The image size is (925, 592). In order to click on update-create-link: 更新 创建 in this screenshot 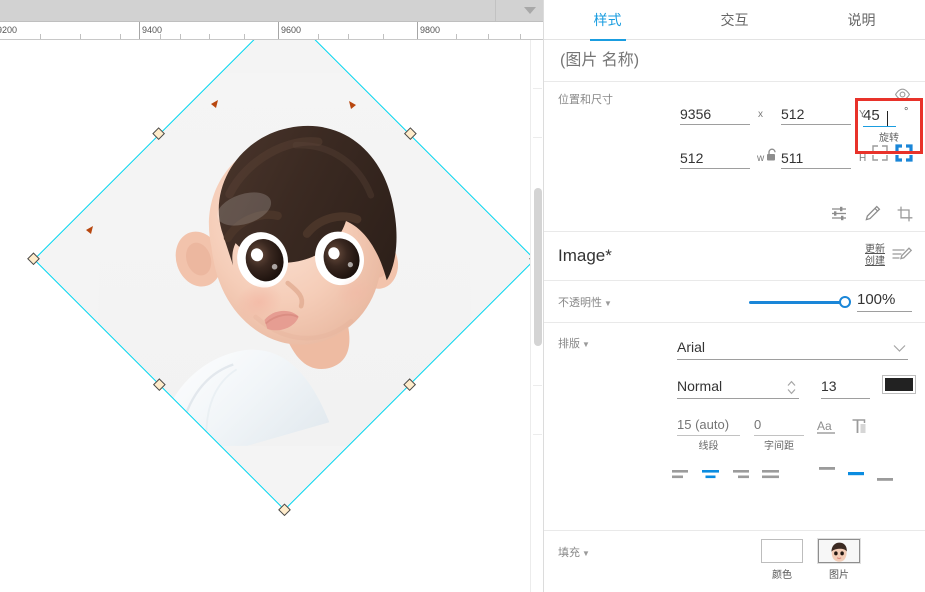, I will do `click(875, 256)`.